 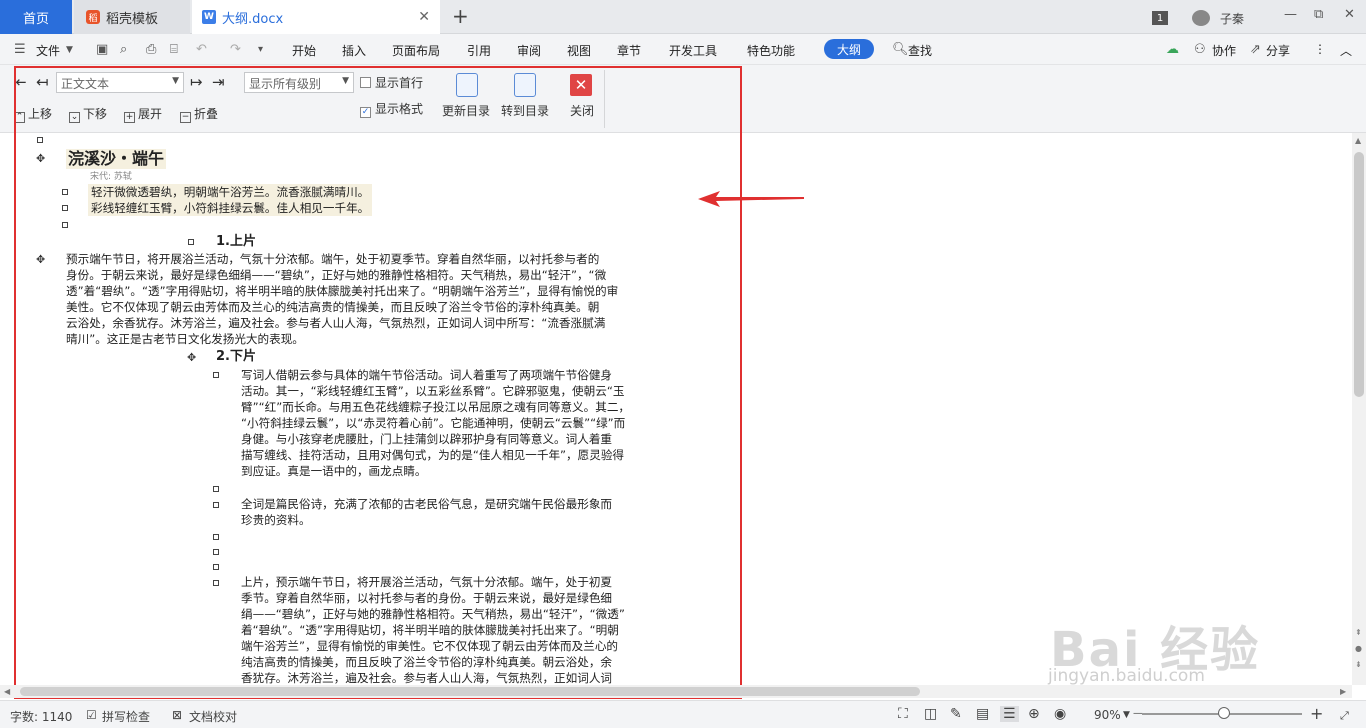 I want to click on scroll-up-icon: ▲, so click(x=1358, y=140).